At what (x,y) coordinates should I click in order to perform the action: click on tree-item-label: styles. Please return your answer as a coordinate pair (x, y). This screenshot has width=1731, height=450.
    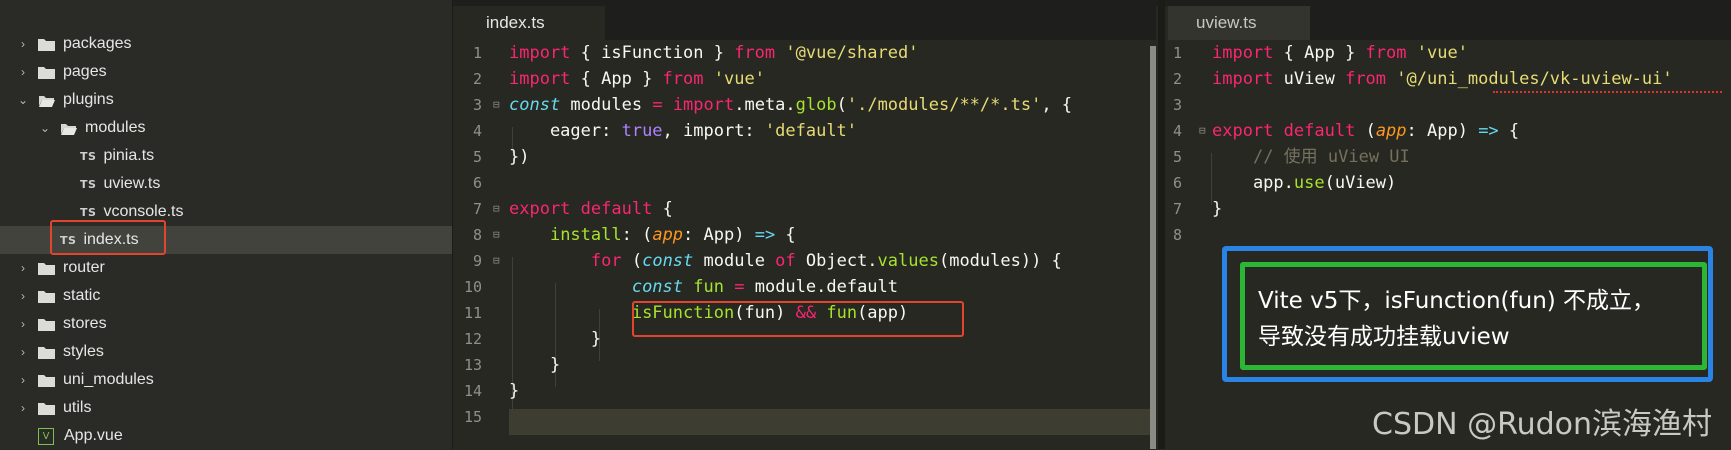
    Looking at the image, I should click on (83, 351).